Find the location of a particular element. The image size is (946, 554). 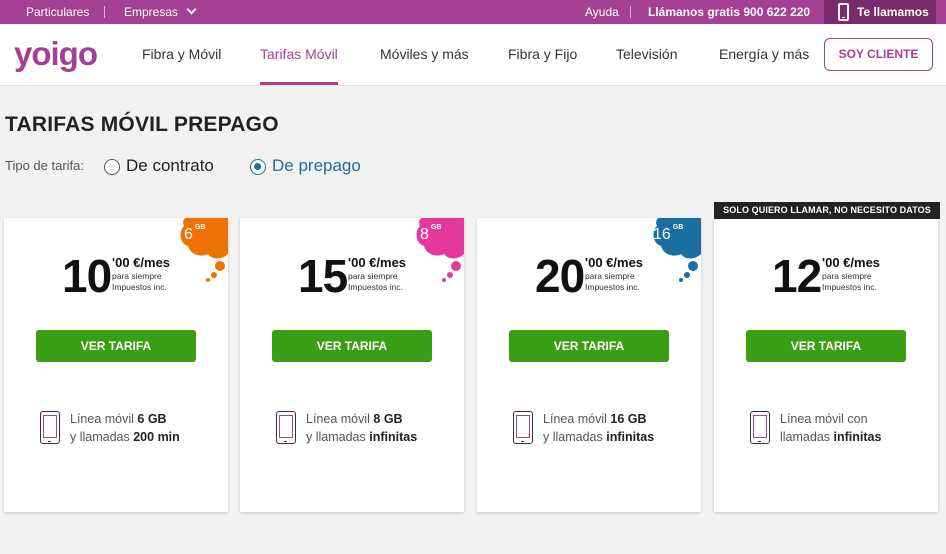

te-llamamos-button: Te llamamos is located at coordinates (880, 12).